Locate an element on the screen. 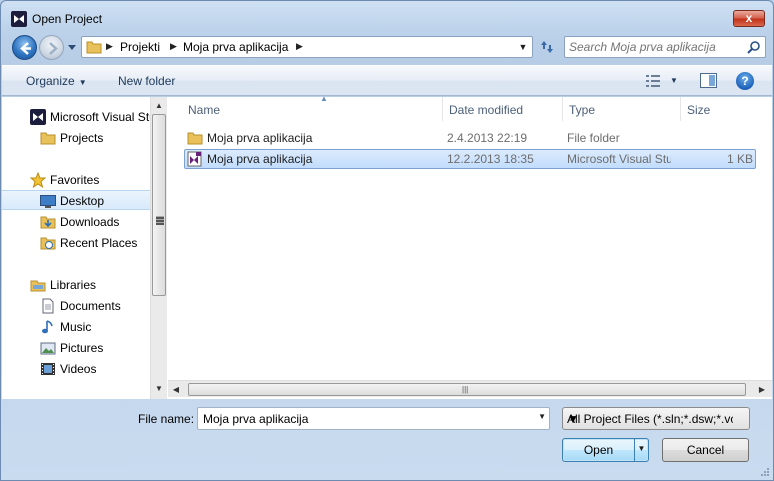 The height and width of the screenshot is (481, 774). vs-solution-icon is located at coordinates (194, 159).